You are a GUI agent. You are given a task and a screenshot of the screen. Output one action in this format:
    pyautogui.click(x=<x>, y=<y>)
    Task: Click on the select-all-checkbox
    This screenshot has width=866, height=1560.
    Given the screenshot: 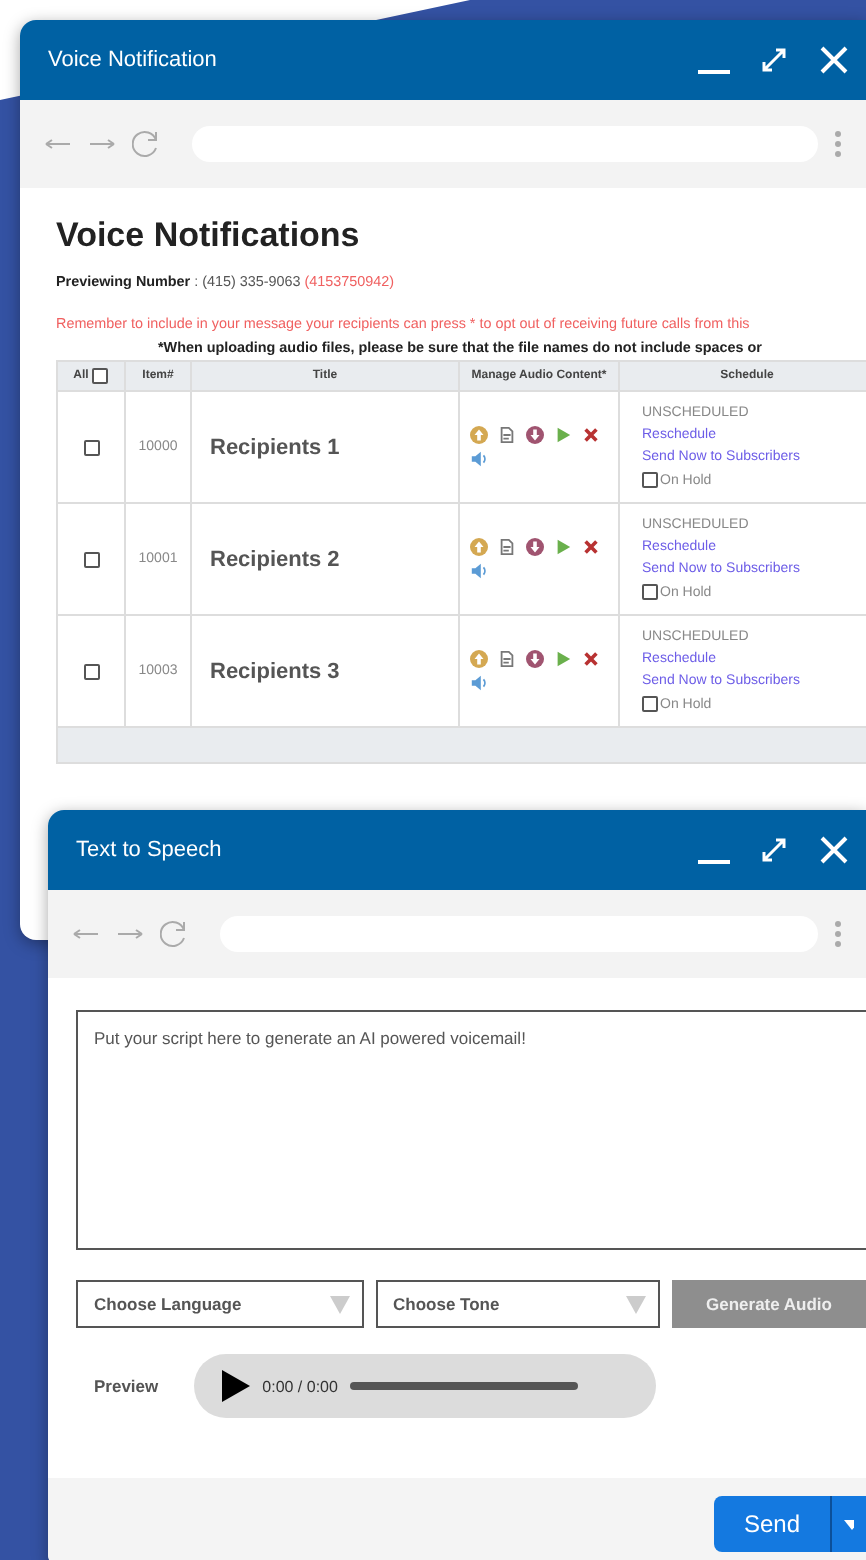 What is the action you would take?
    pyautogui.click(x=100, y=376)
    